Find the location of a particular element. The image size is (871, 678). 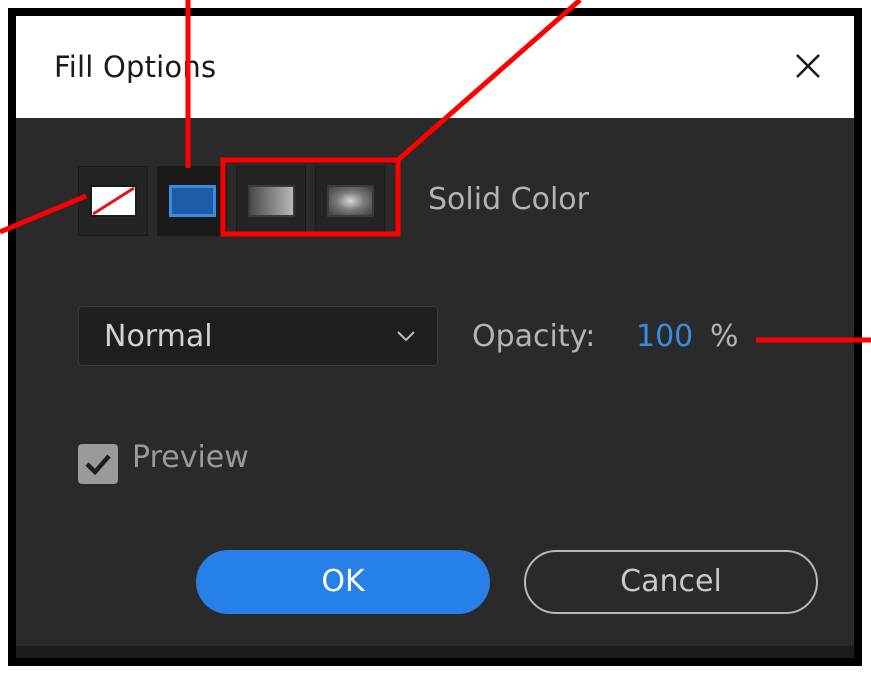

fill-type-linear-gradient-button is located at coordinates (271, 201).